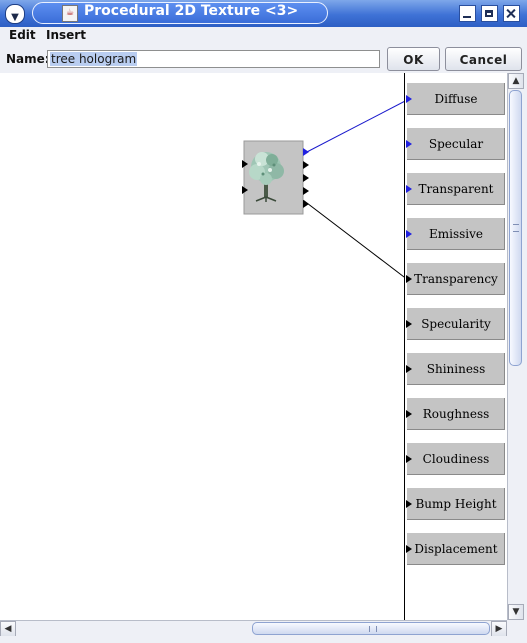  I want to click on port-bump-height: Bump Height, so click(455, 504).